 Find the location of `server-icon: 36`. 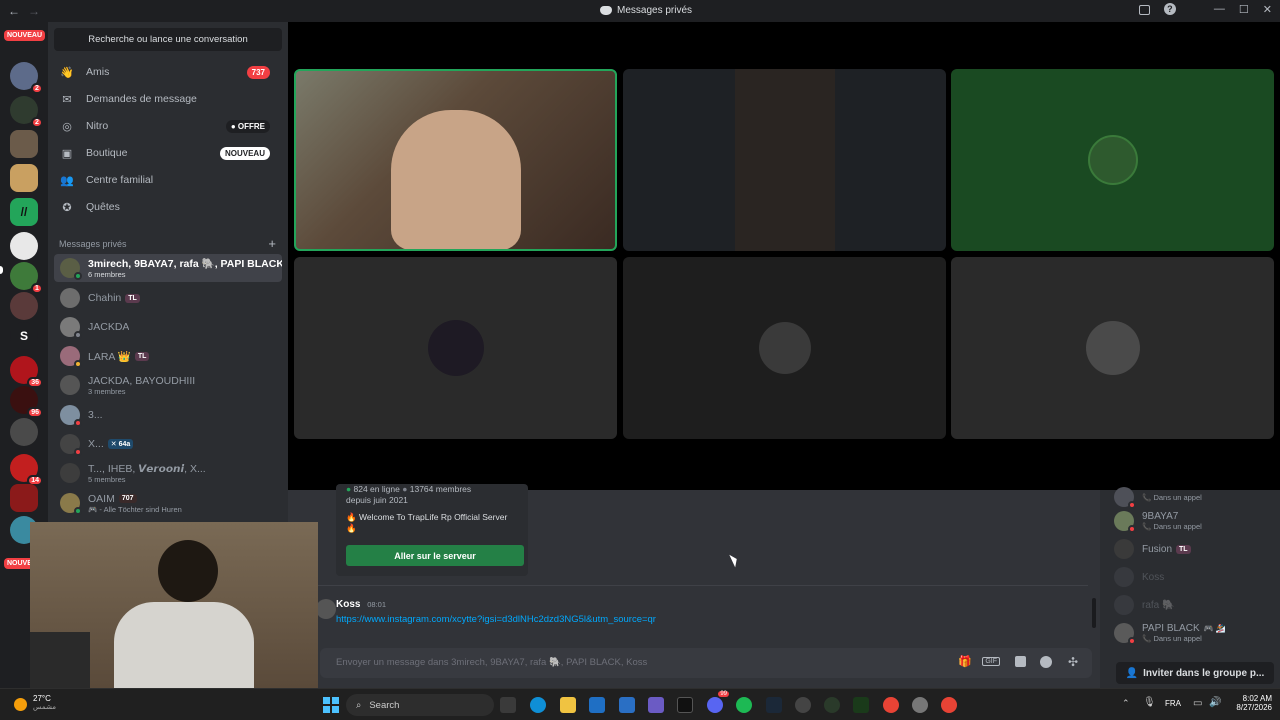

server-icon: 36 is located at coordinates (26, 372).